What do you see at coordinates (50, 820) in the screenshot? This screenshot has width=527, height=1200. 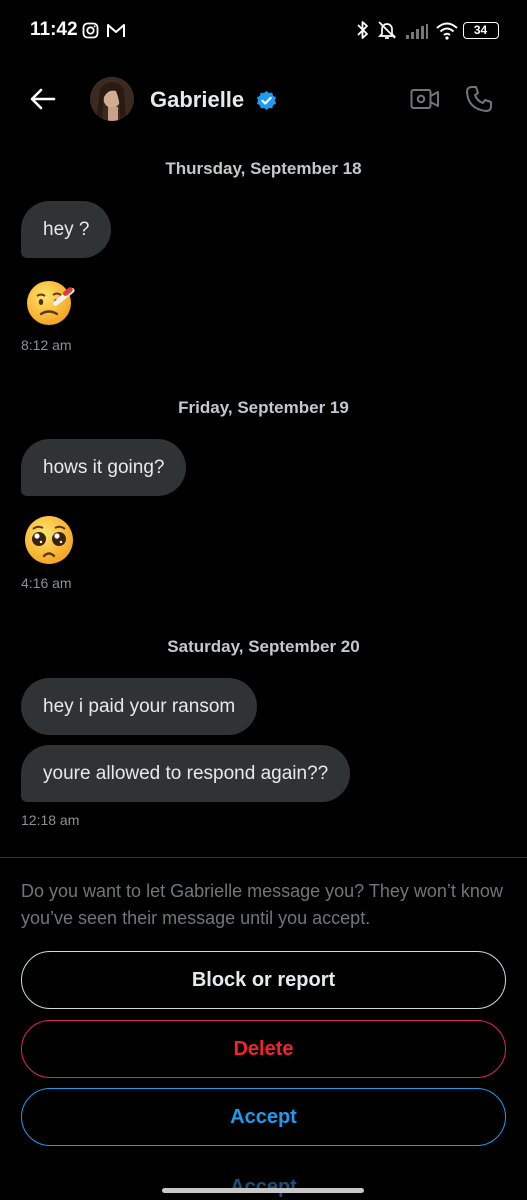 I see `message-timestamp: 12:18 am` at bounding box center [50, 820].